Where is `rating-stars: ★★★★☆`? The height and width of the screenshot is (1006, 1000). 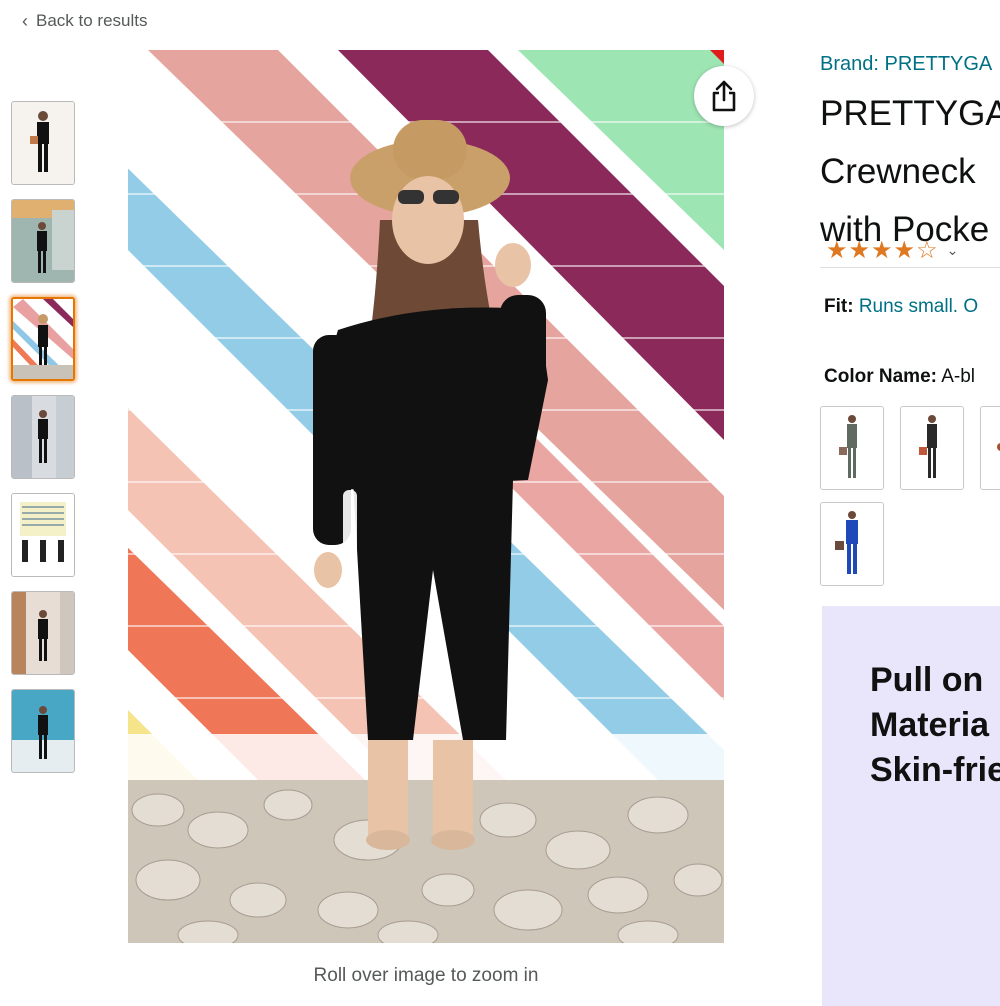 rating-stars: ★★★★☆ is located at coordinates (882, 250).